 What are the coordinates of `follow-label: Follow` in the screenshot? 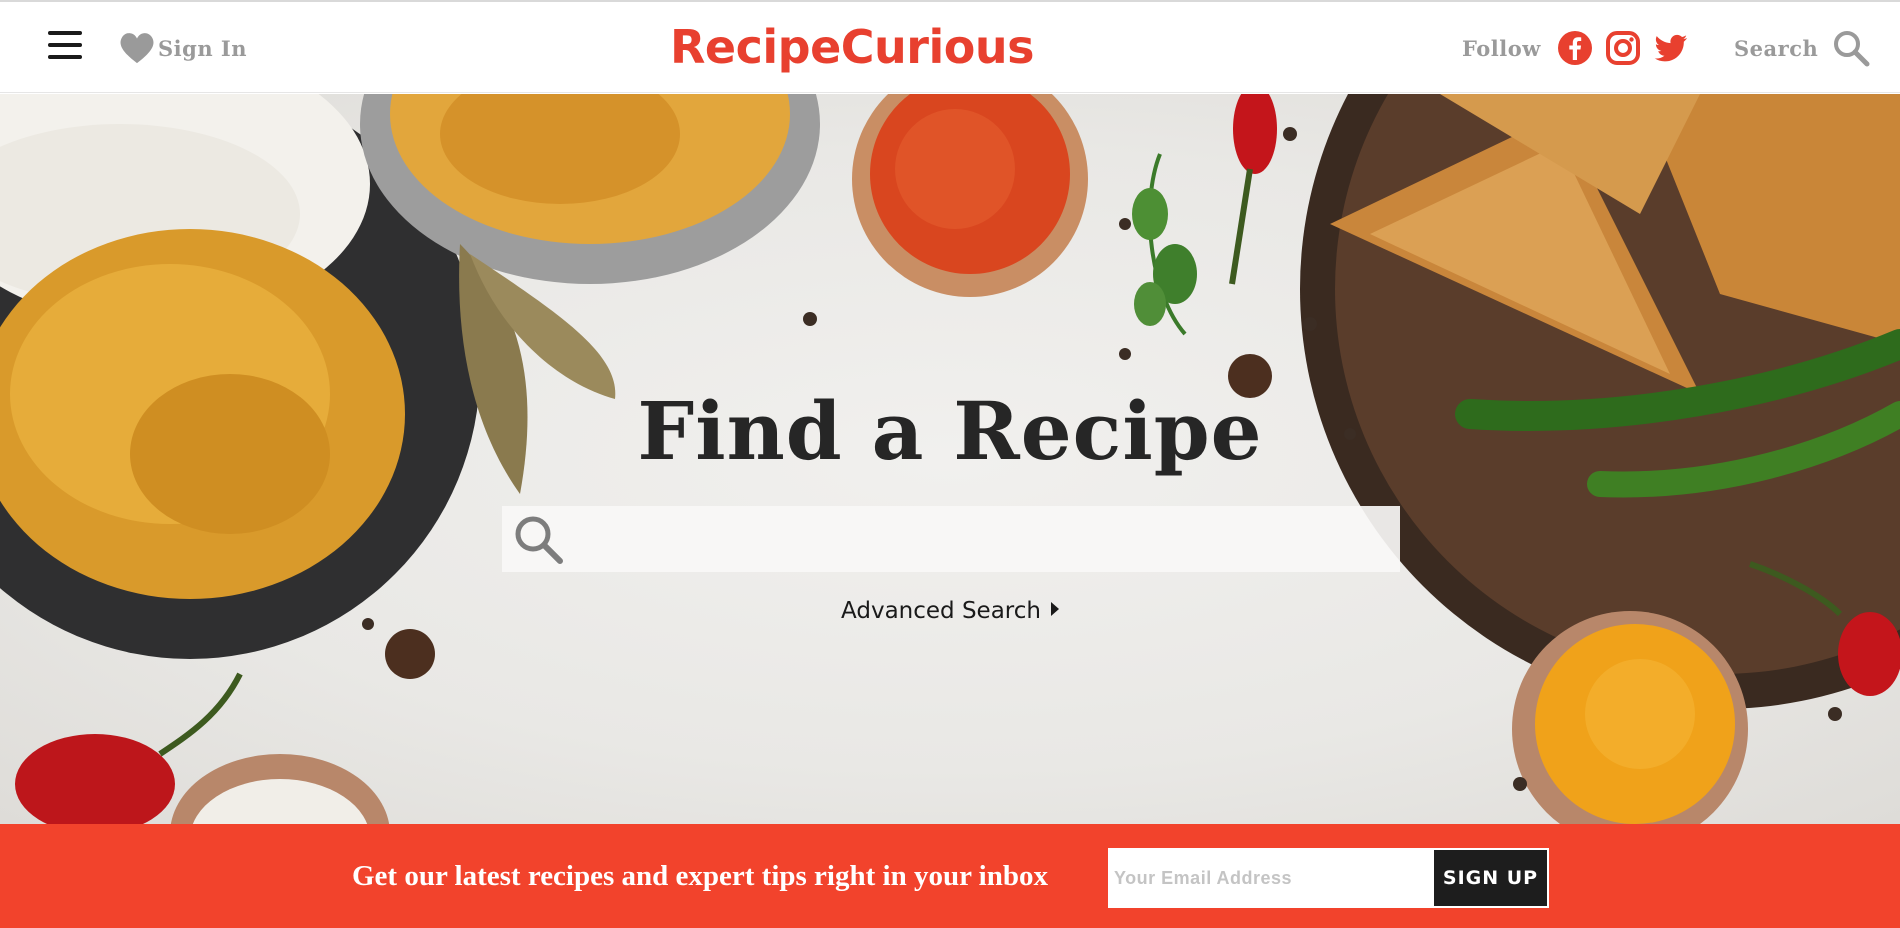 It's located at (1501, 48).